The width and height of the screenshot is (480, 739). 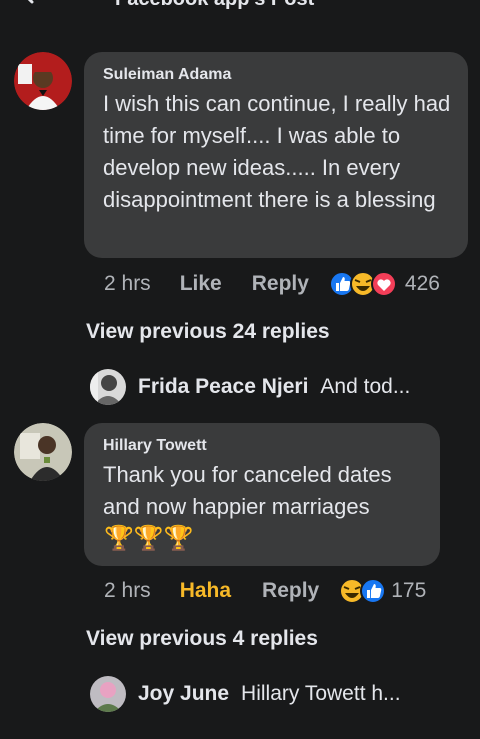 I want to click on reaction-count: 175, so click(x=409, y=590).